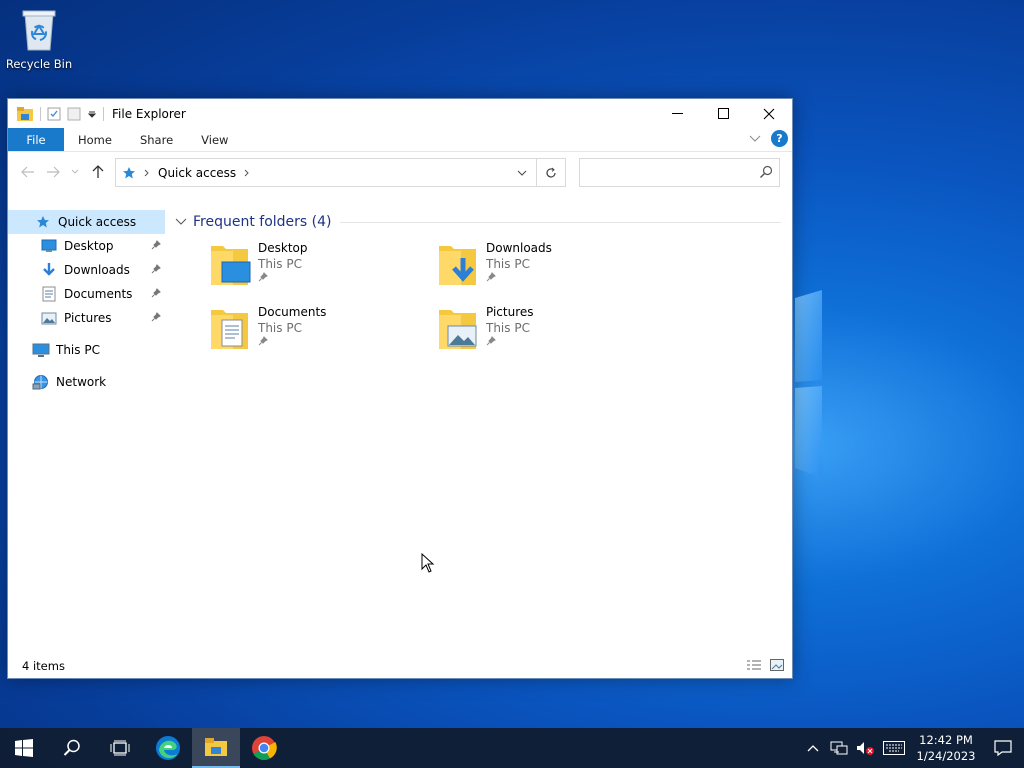  I want to click on collapse-chevron-icon, so click(181, 221).